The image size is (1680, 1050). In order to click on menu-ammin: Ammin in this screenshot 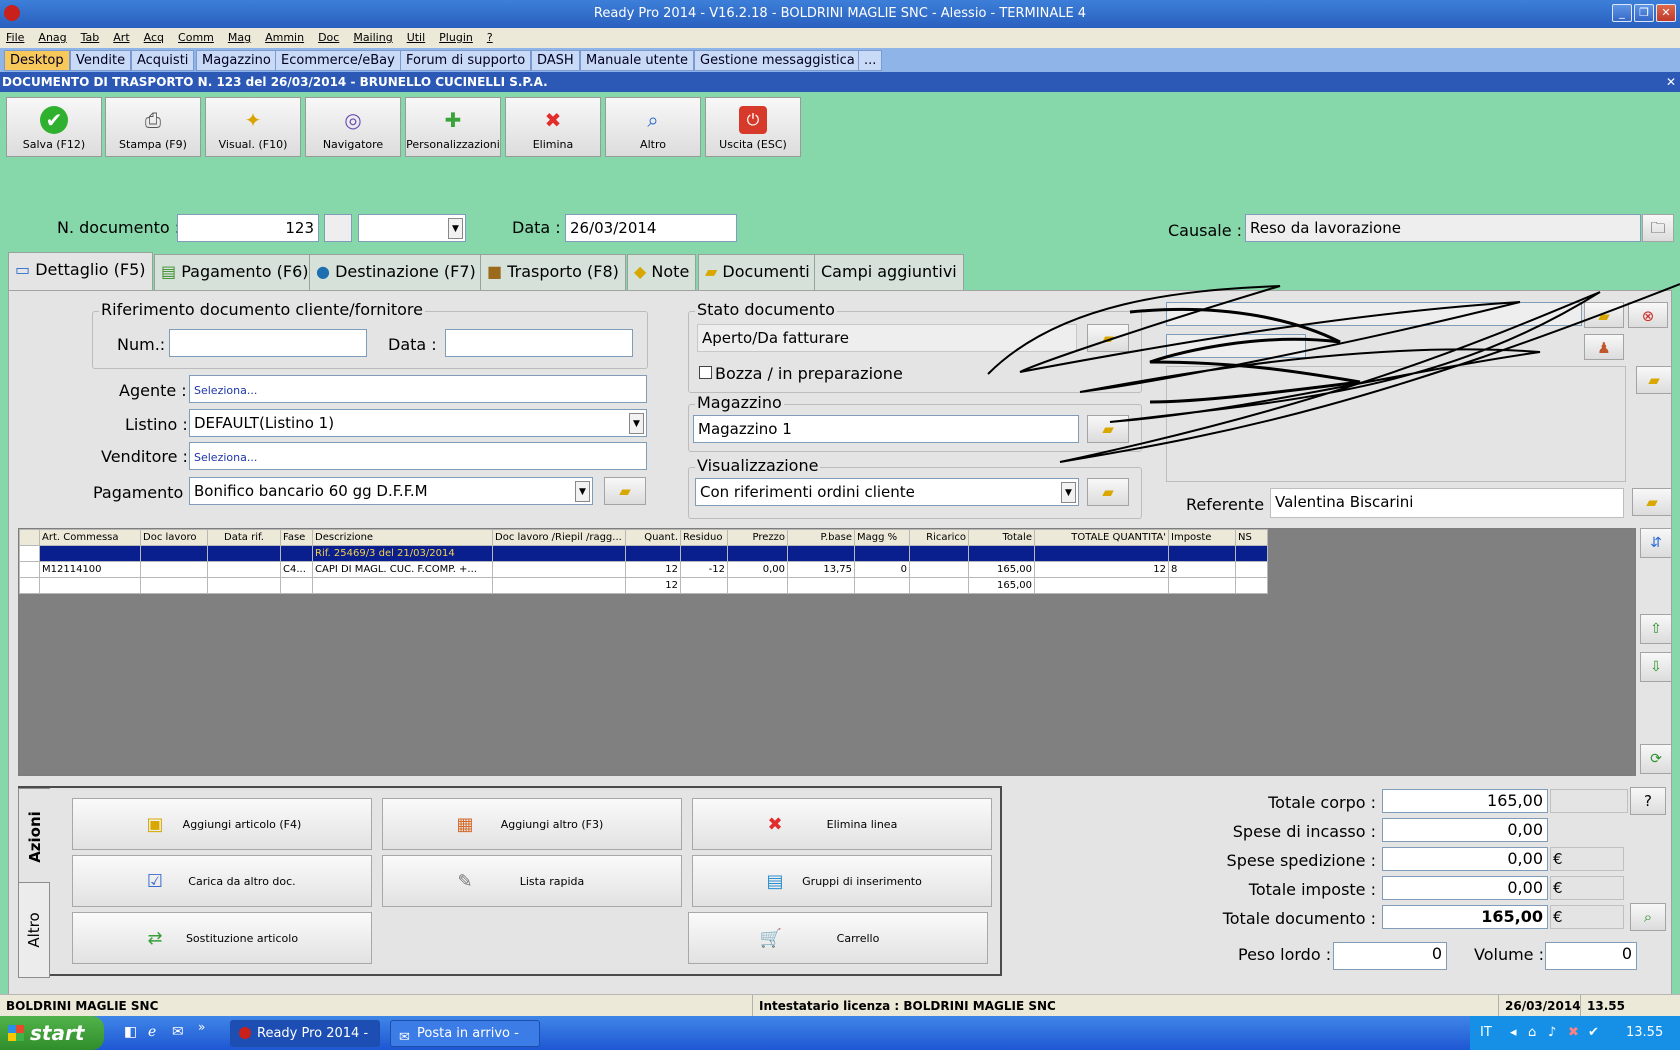, I will do `click(284, 37)`.